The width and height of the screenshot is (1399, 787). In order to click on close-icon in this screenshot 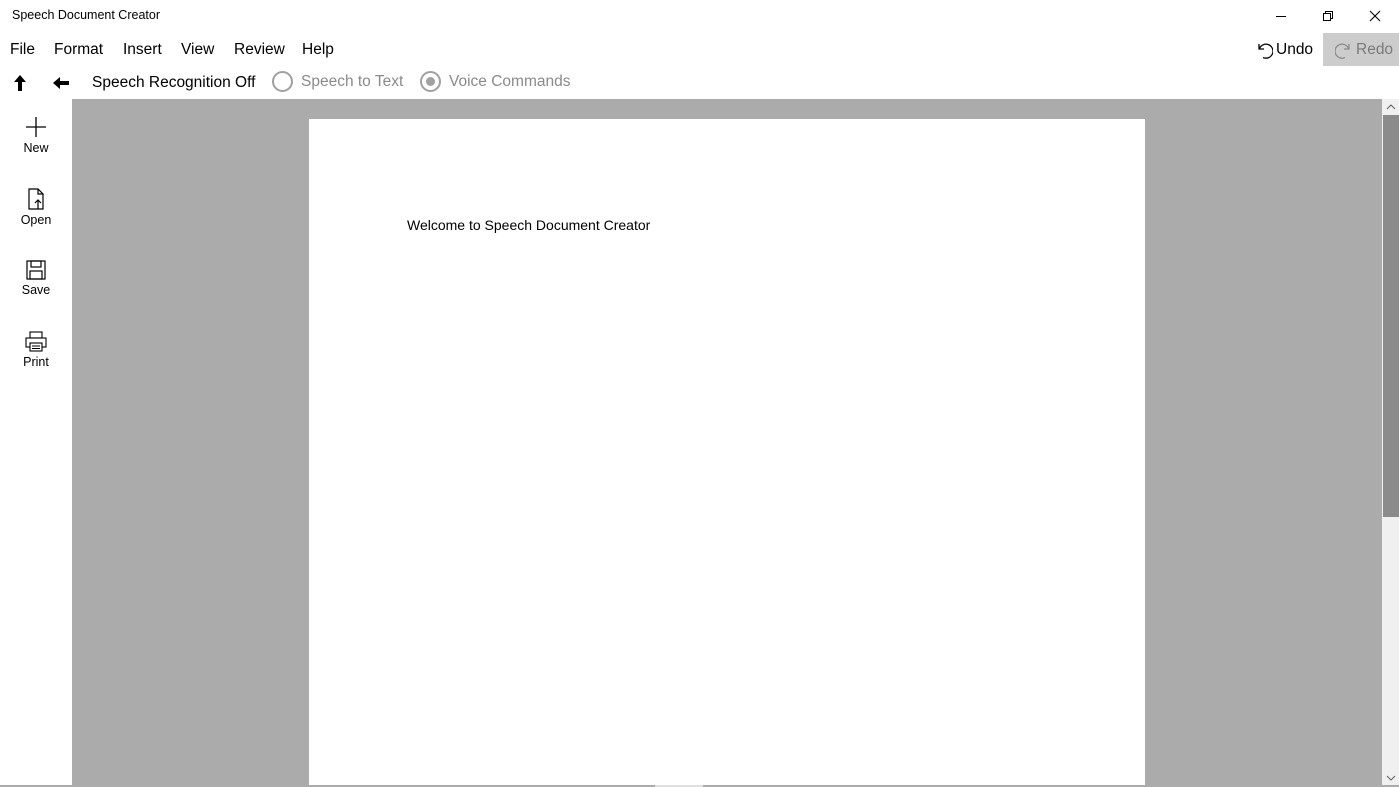, I will do `click(1375, 16)`.